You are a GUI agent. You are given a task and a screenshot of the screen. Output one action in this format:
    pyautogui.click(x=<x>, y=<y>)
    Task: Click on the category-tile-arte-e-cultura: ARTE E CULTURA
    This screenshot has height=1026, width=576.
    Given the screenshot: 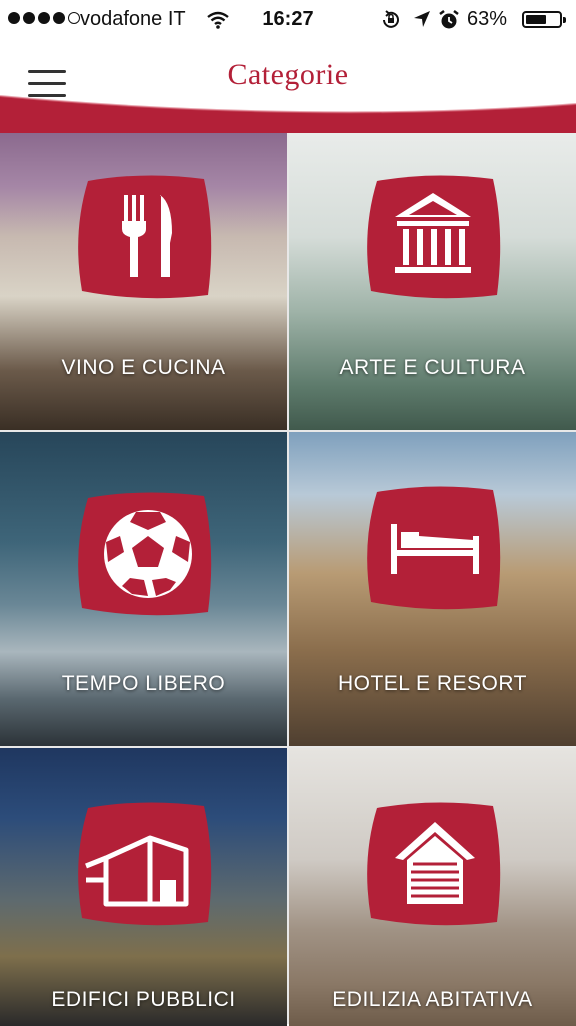 What is the action you would take?
    pyautogui.click(x=432, y=281)
    